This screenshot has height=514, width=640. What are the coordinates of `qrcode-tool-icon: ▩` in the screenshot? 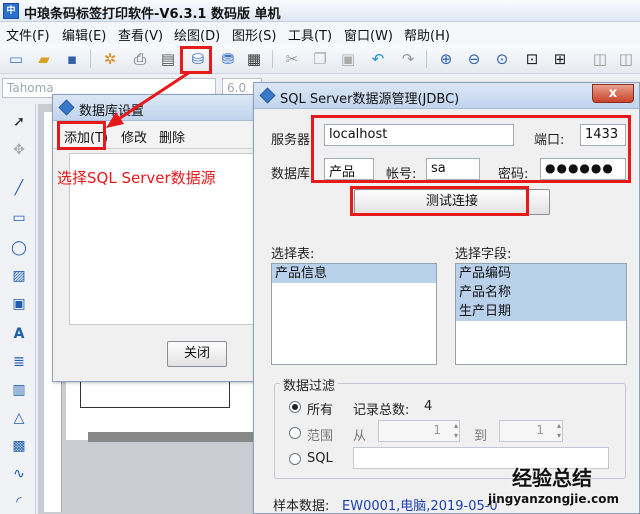 It's located at (19, 446).